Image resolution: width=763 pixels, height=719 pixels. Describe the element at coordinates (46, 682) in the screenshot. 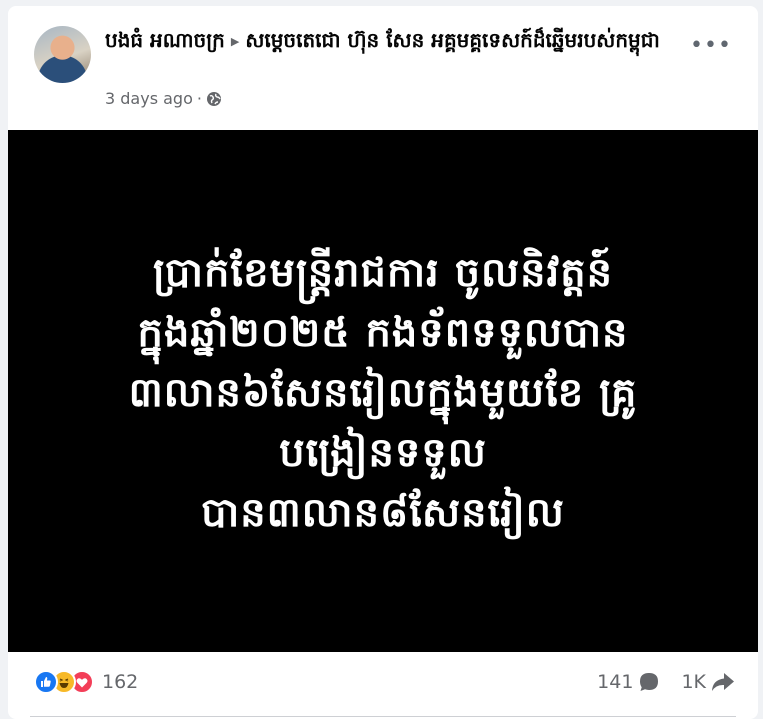

I see `like-reaction-icon` at that location.